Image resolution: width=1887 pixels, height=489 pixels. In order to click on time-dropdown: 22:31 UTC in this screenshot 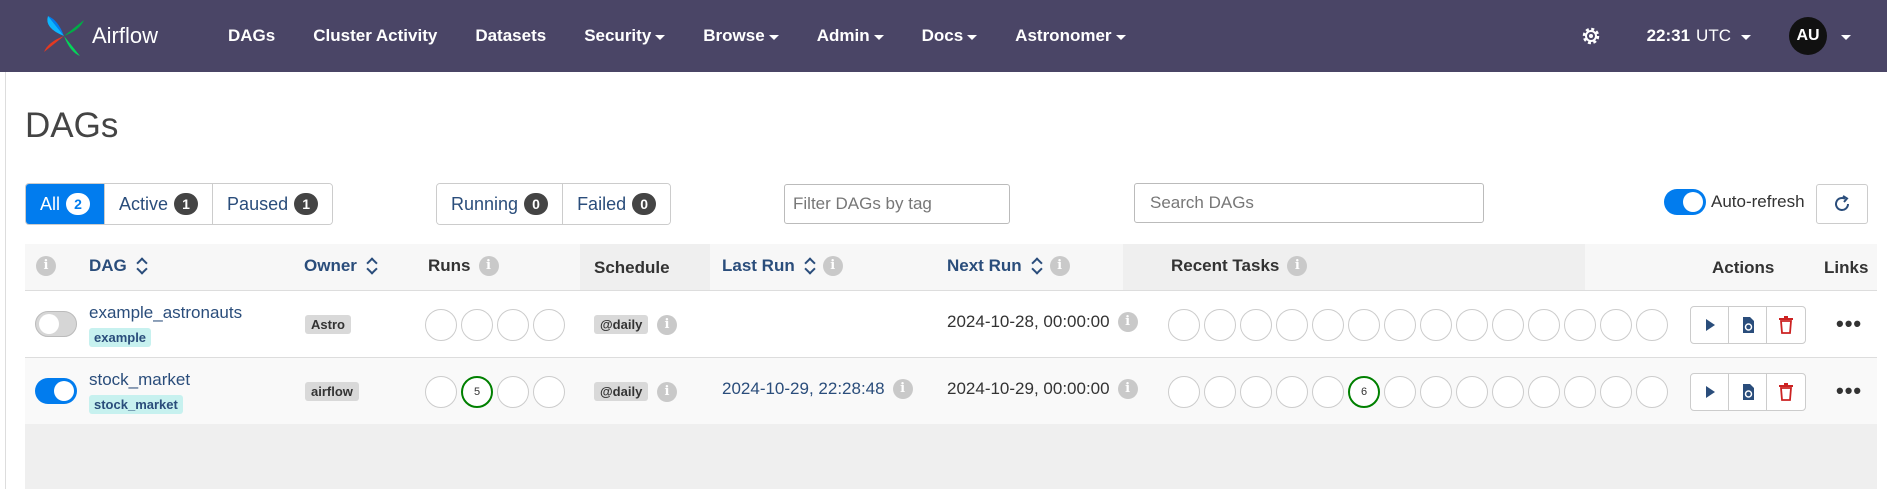, I will do `click(1699, 36)`.